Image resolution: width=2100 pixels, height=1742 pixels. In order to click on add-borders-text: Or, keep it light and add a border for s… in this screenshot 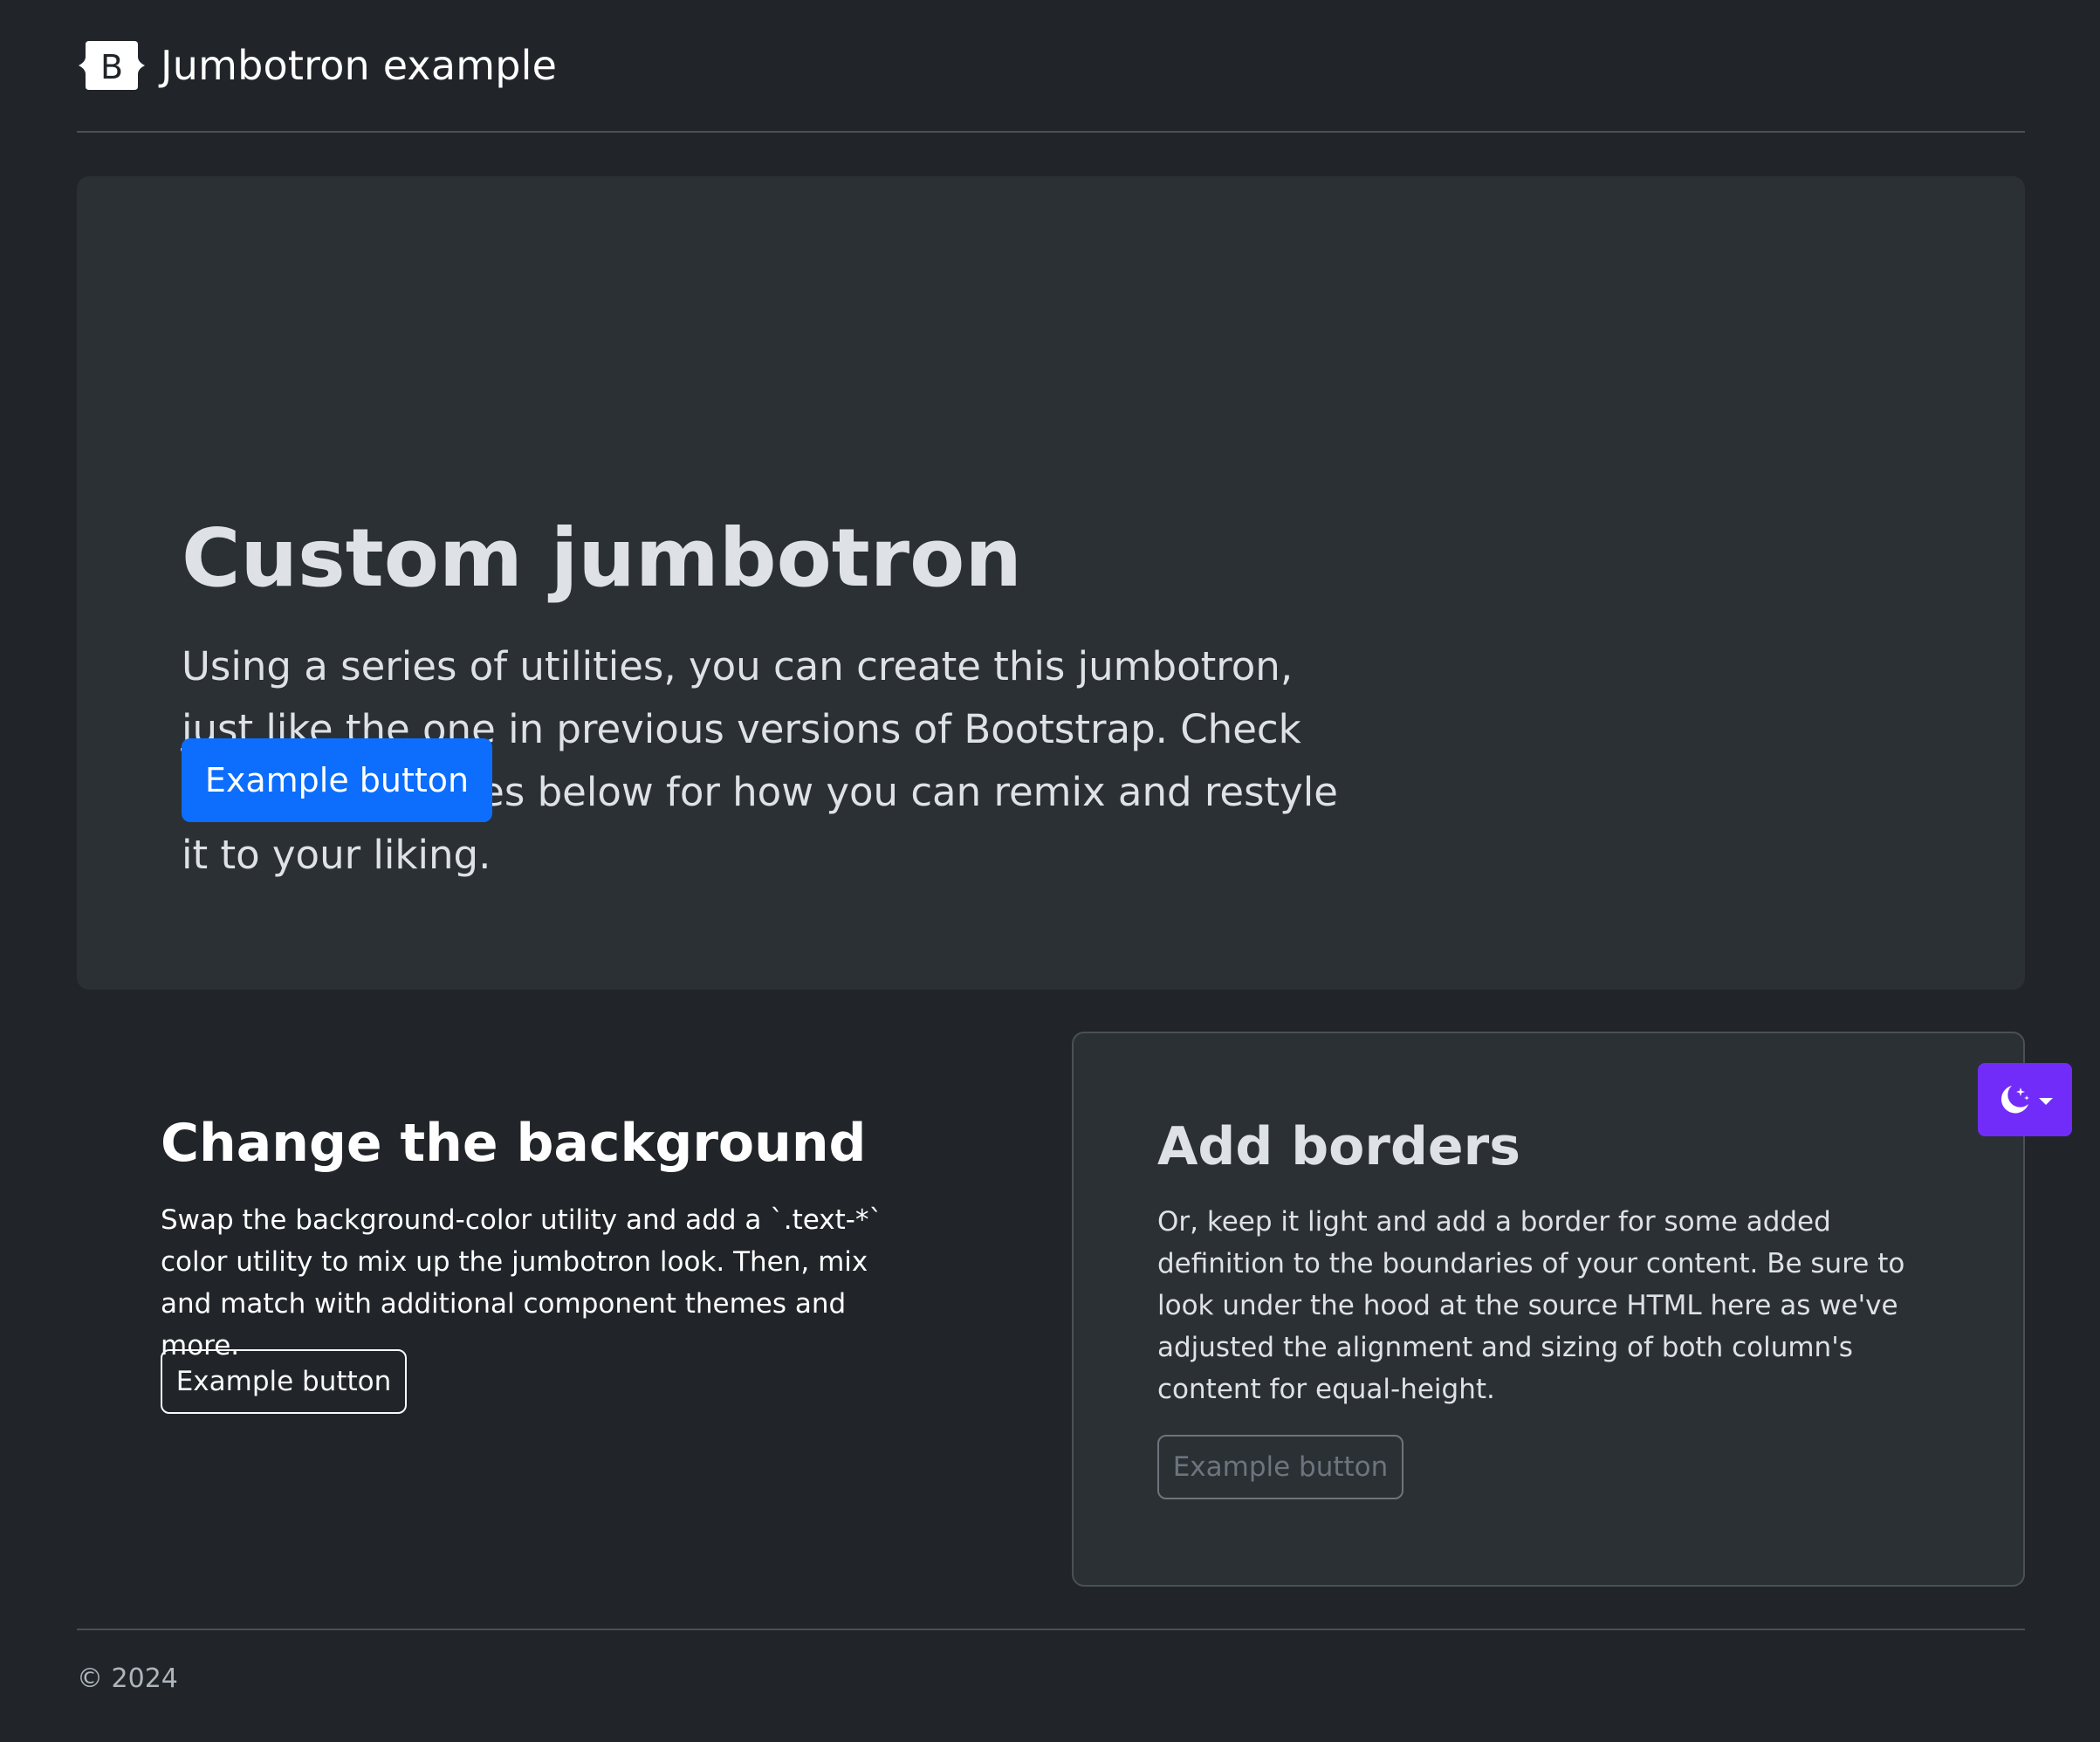, I will do `click(1531, 1305)`.